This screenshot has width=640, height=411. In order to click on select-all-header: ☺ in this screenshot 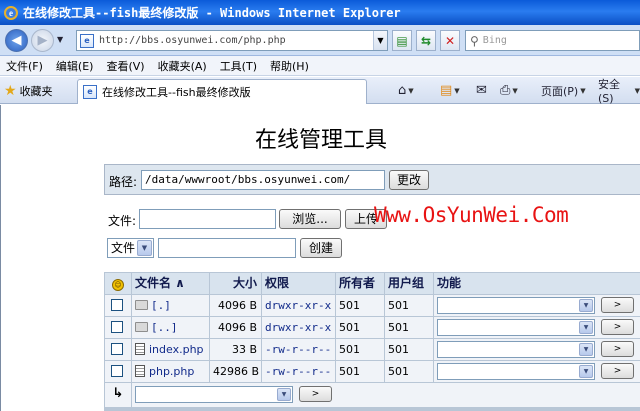, I will do `click(118, 283)`.